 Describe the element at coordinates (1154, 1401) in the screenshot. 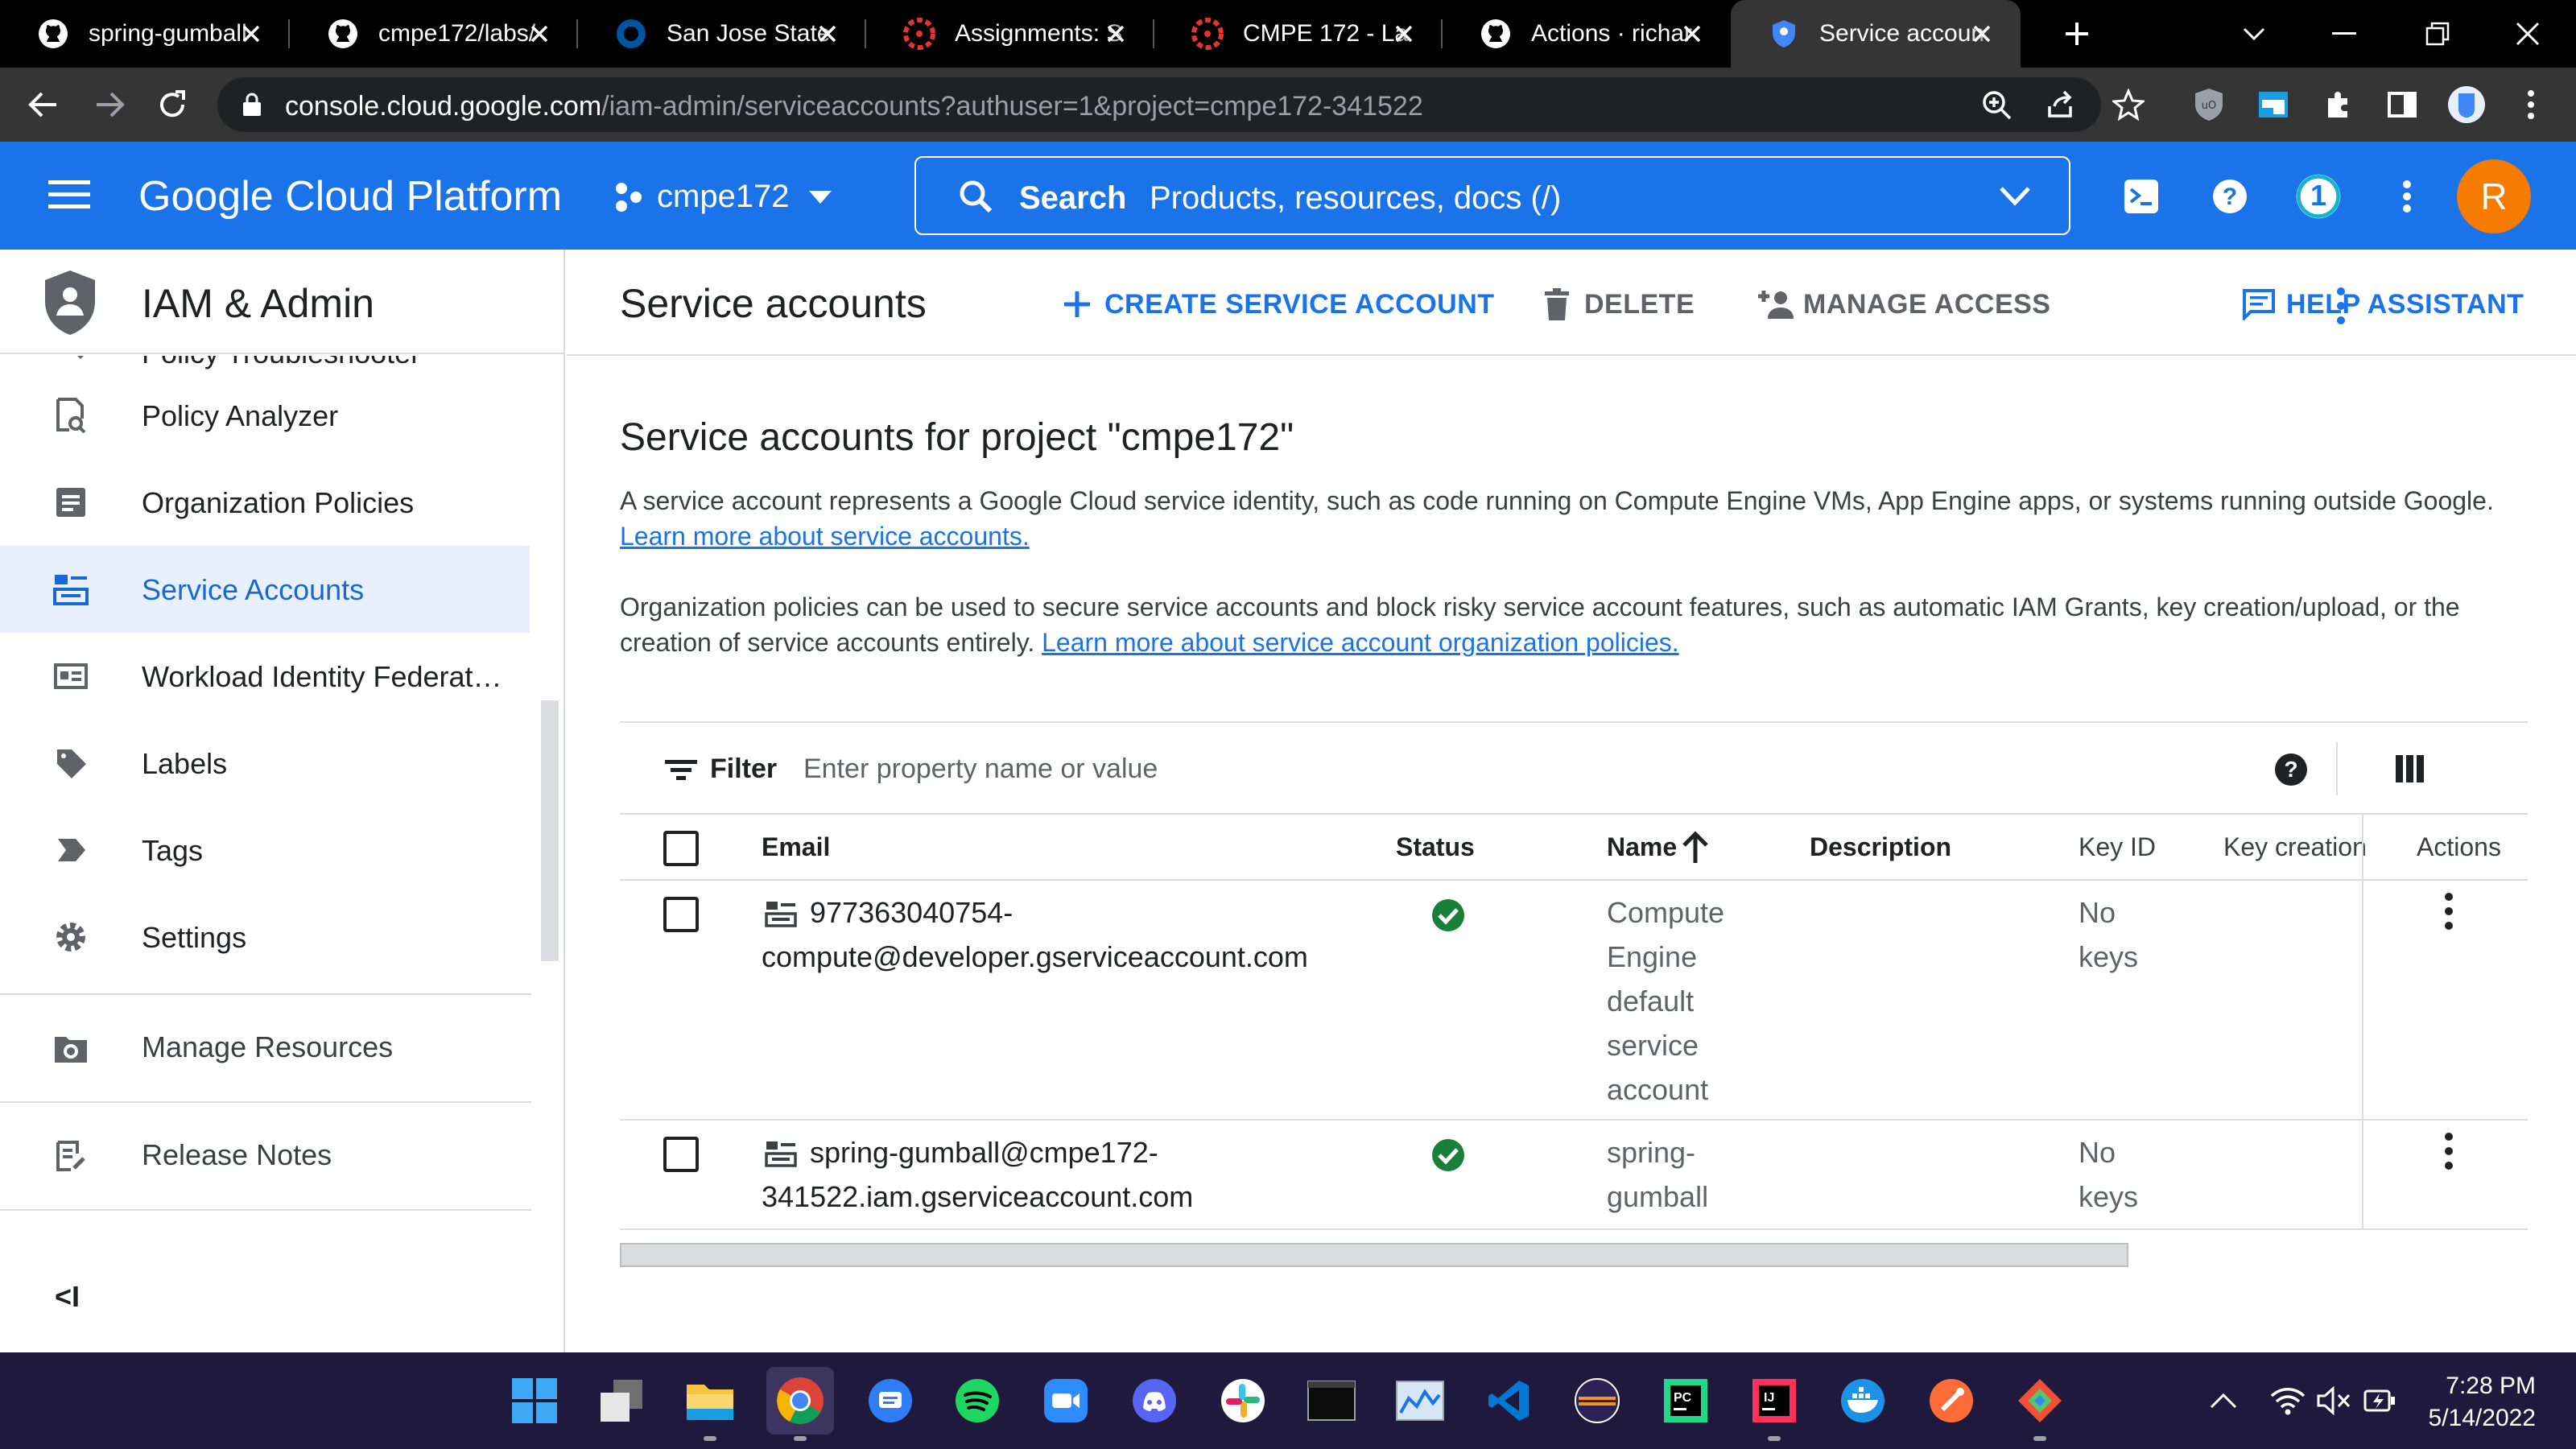

I see `discord-icon` at that location.